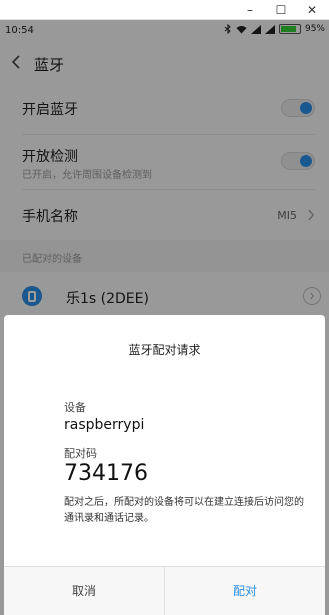  I want to click on device-label: 设备, so click(75, 407).